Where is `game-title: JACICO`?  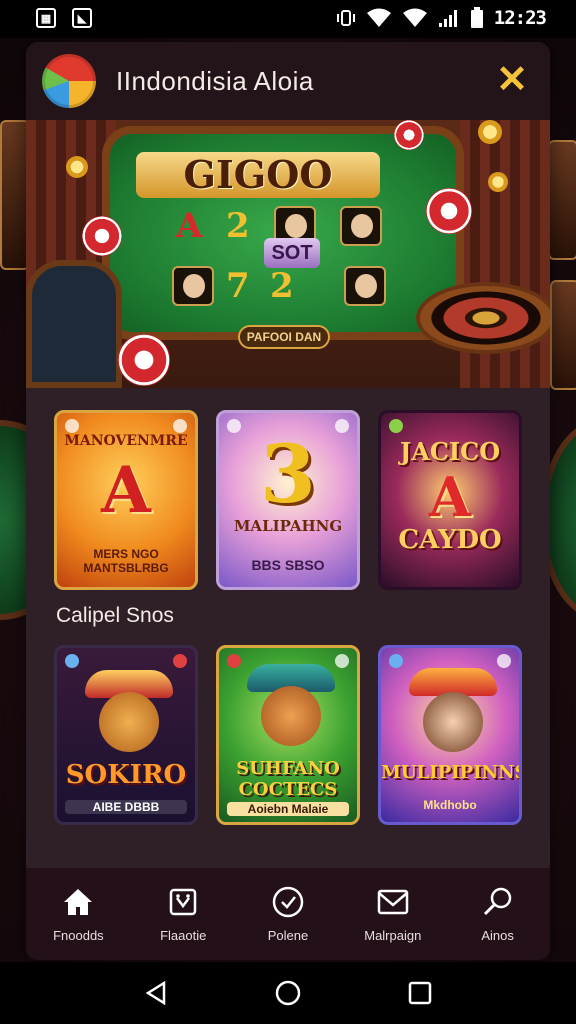
game-title: JACICO is located at coordinates (450, 451).